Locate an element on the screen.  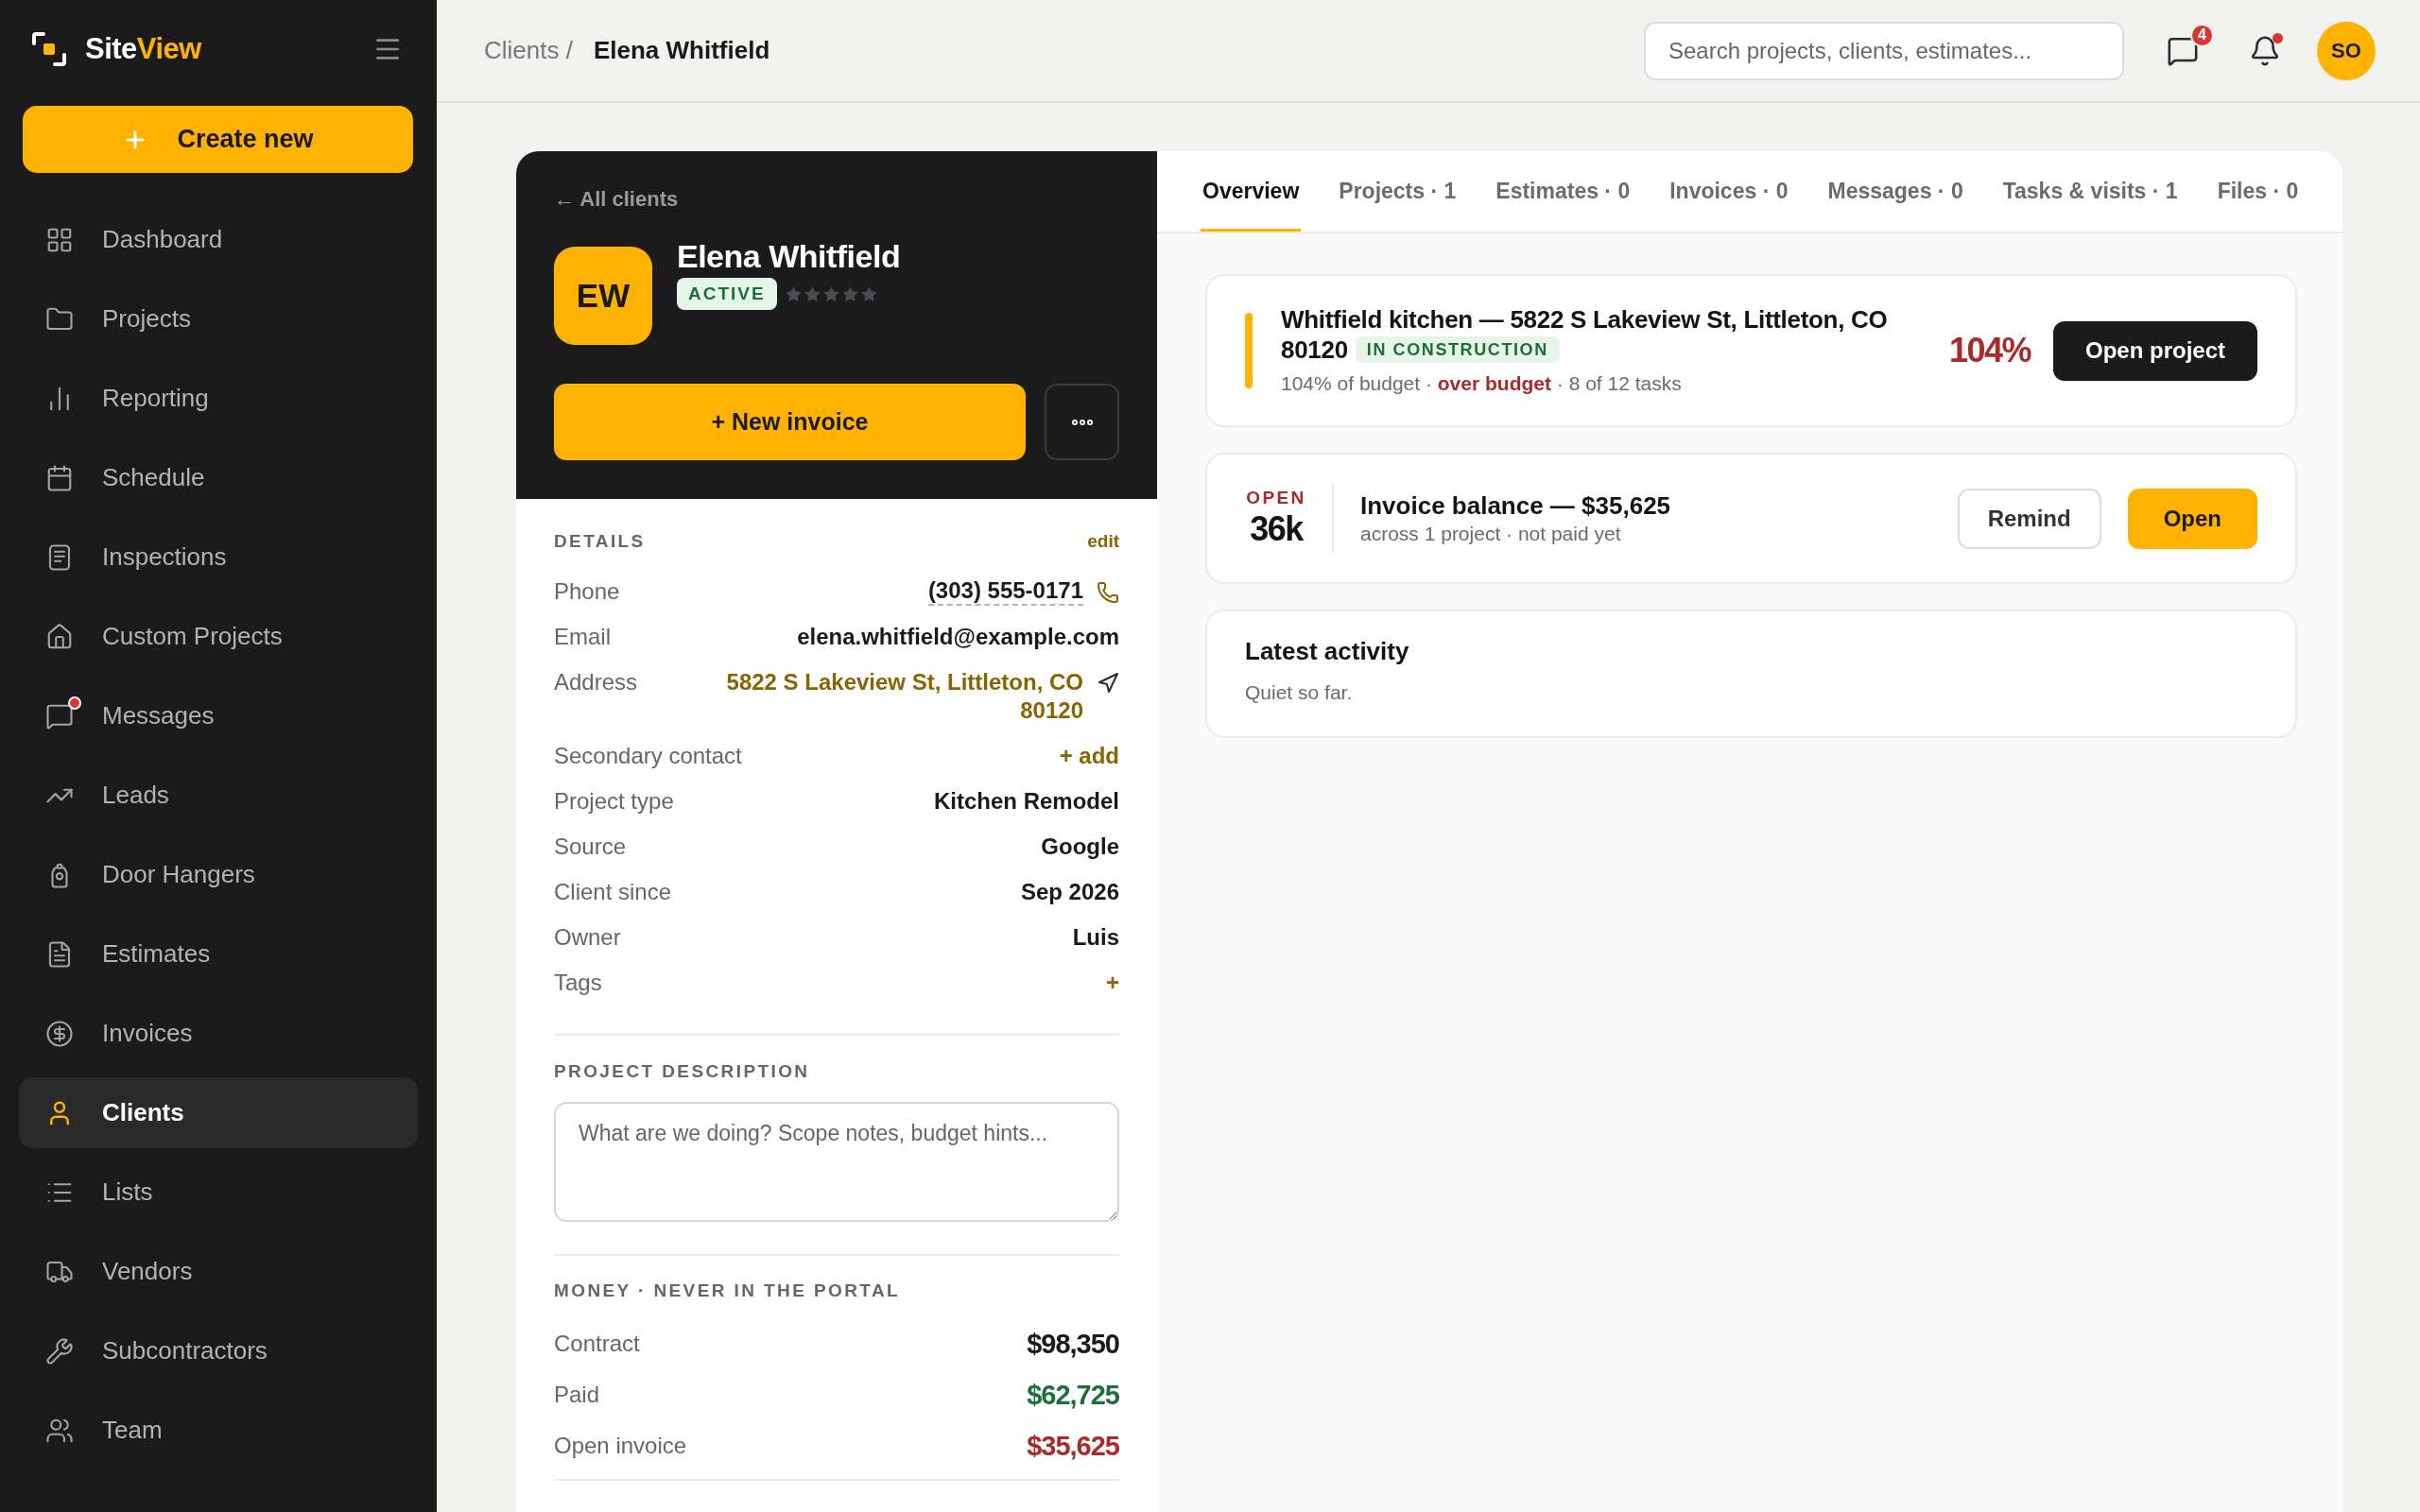
field-value: Kitchen Remodel is located at coordinates (1026, 801).